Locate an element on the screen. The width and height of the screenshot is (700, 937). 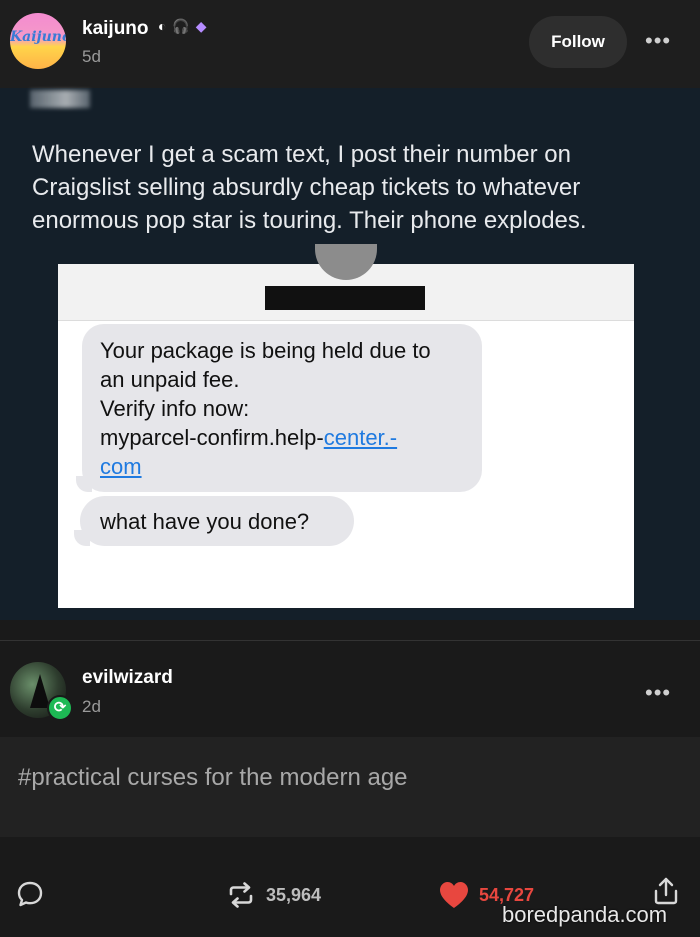
headphones-badge-icon: 🎧 is located at coordinates (181, 26).